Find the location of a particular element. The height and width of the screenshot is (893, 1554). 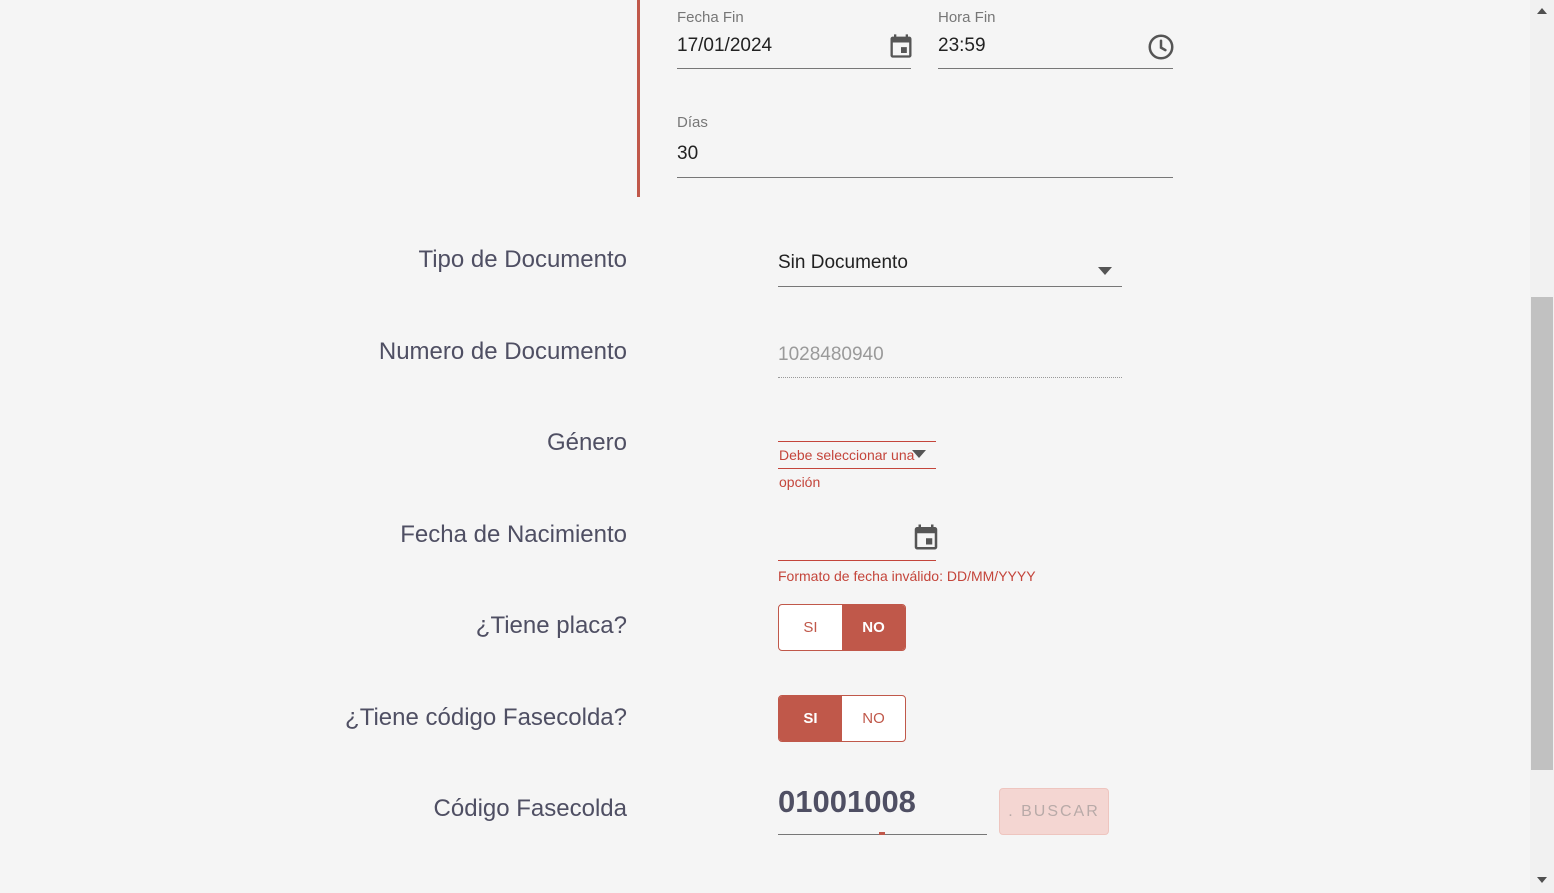

tiene-placa-toggle: SI NO is located at coordinates (842, 627).